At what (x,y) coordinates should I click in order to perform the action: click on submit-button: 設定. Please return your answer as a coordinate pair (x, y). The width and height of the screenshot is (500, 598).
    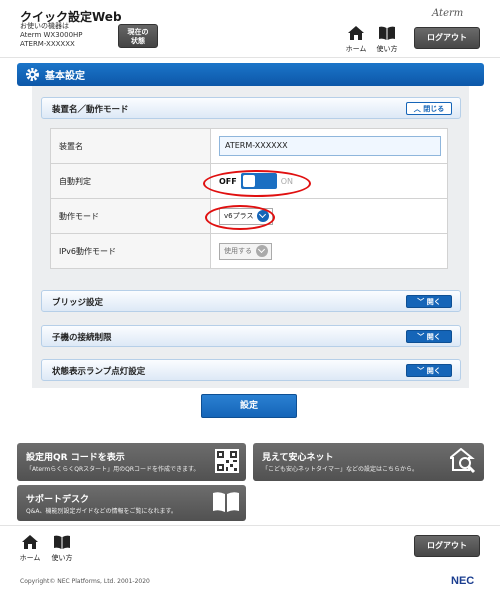
    Looking at the image, I should click on (249, 406).